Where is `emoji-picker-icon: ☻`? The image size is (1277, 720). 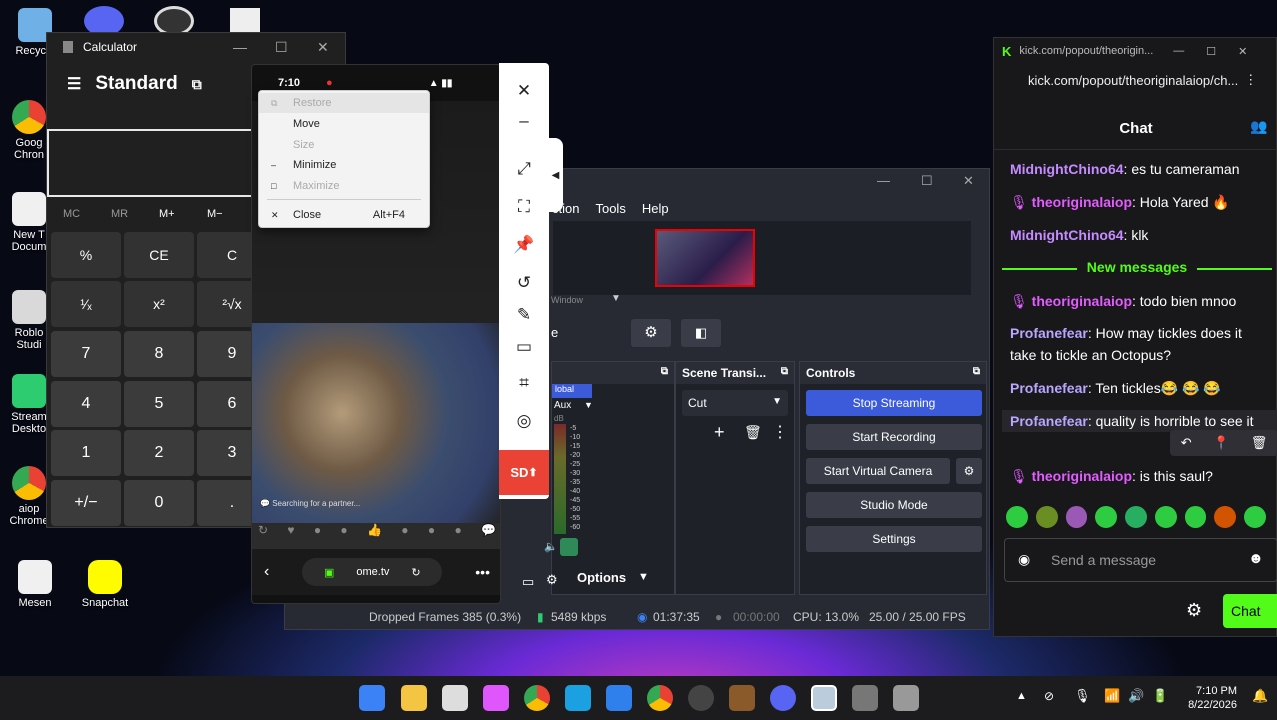 emoji-picker-icon: ☻ is located at coordinates (1256, 558).